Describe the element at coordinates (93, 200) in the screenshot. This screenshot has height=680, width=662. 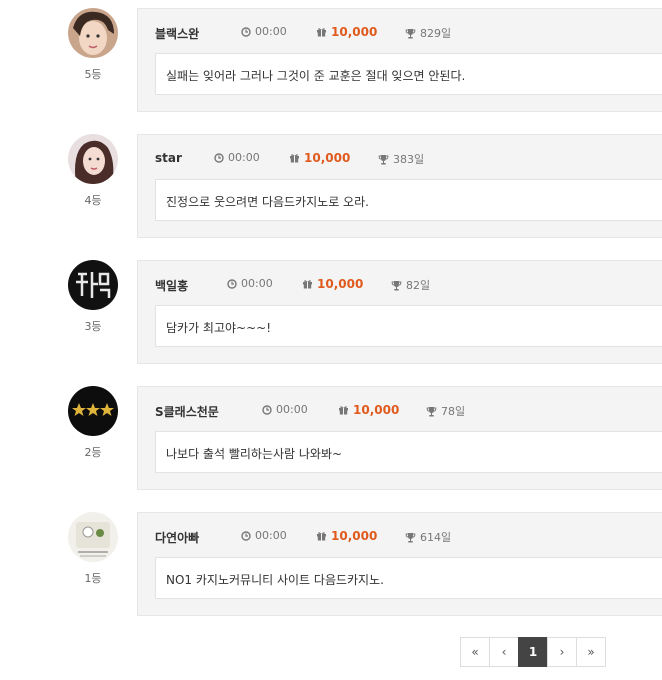
I see `rank-label: 4등` at that location.